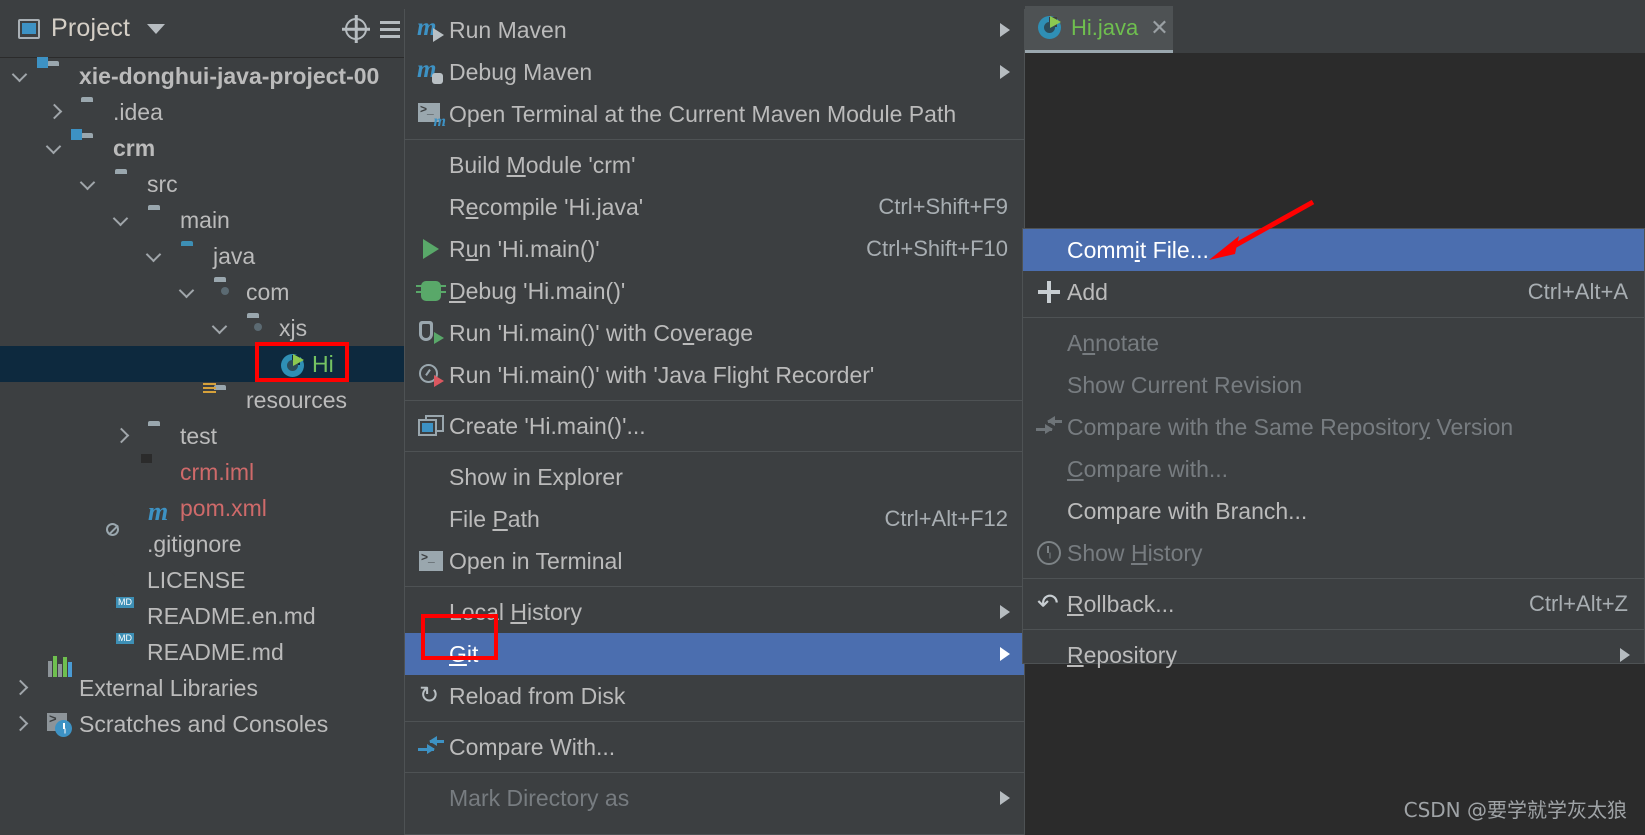  What do you see at coordinates (714, 249) in the screenshot?
I see `menu-item: Run 'Hi.main()' Ctrl+Shift+F10` at bounding box center [714, 249].